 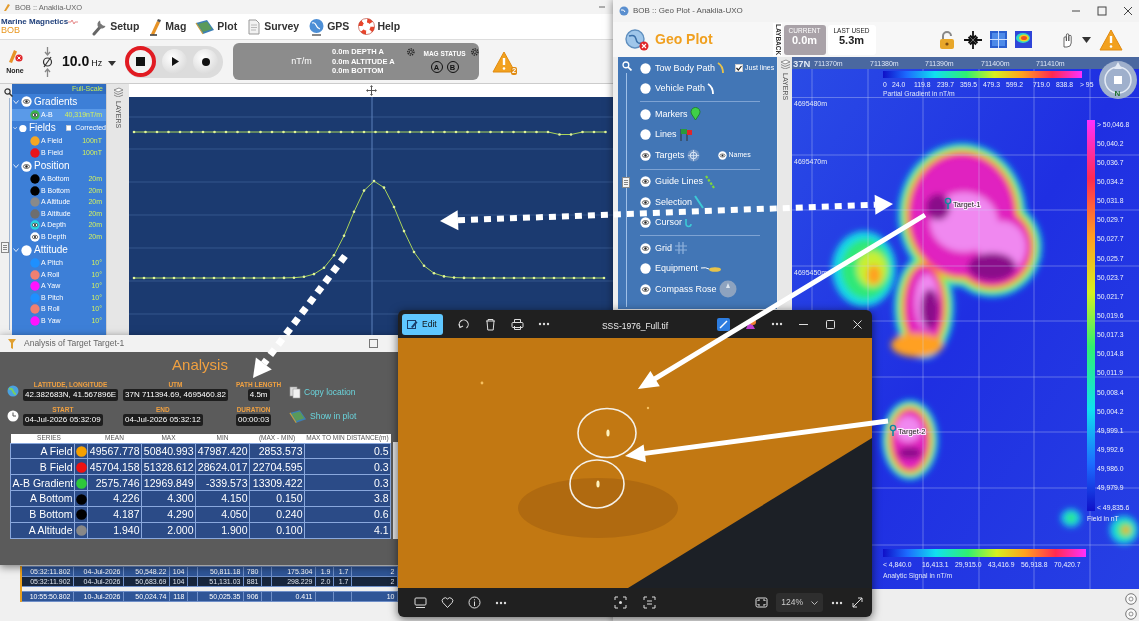 I want to click on padlock-icon, so click(x=946, y=39).